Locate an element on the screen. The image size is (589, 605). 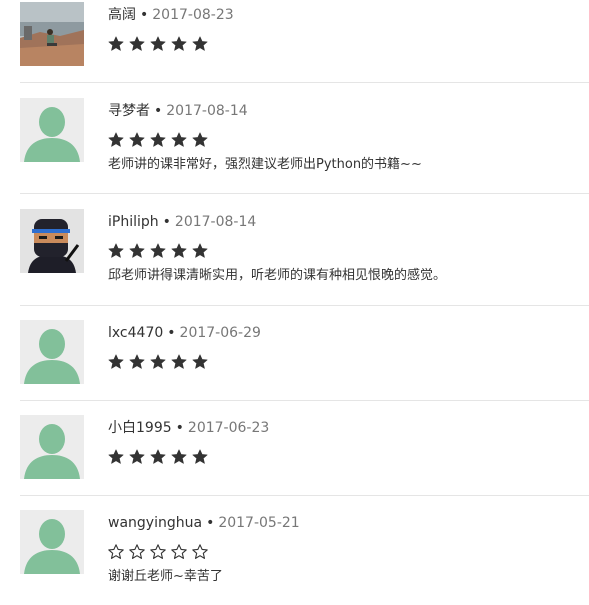
review-author: wangyinghua is located at coordinates (155, 523).